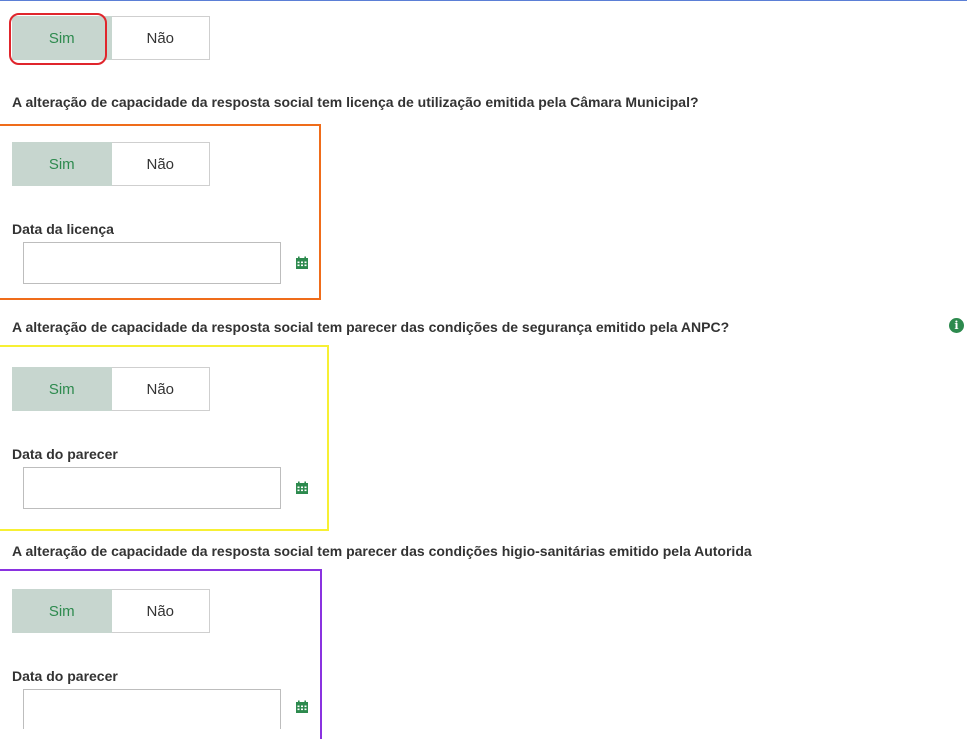 This screenshot has height=739, width=967. I want to click on opinion-date-label-2: Data do parecer, so click(65, 676).